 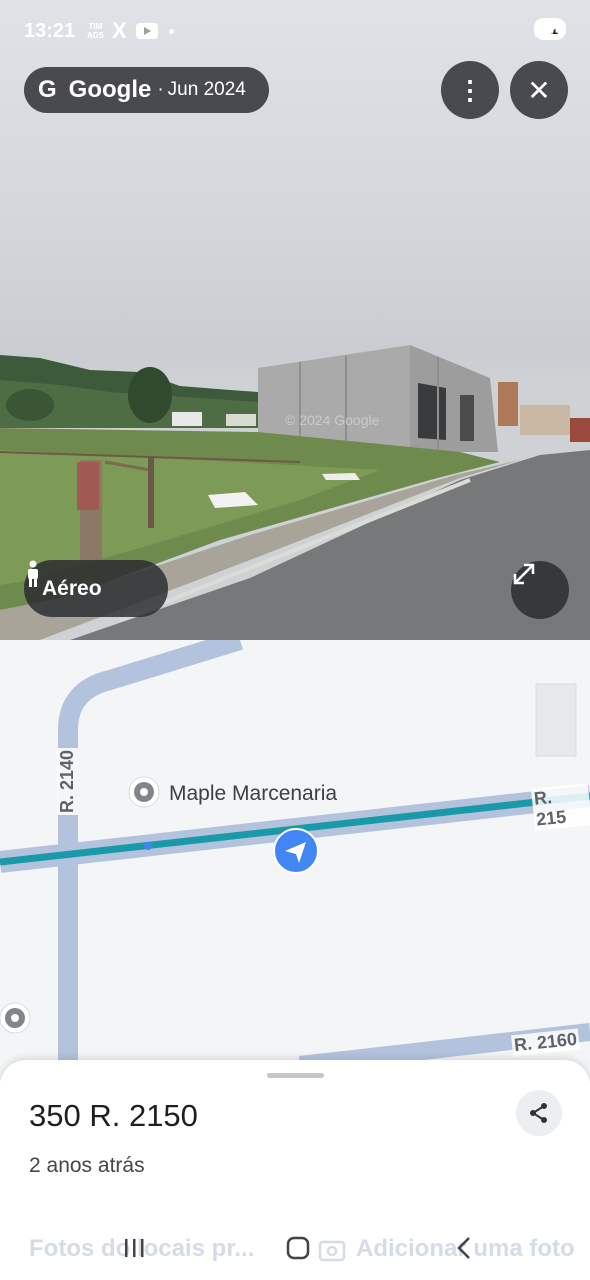 What do you see at coordinates (147, 31) in the screenshot?
I see `youtube-icon` at bounding box center [147, 31].